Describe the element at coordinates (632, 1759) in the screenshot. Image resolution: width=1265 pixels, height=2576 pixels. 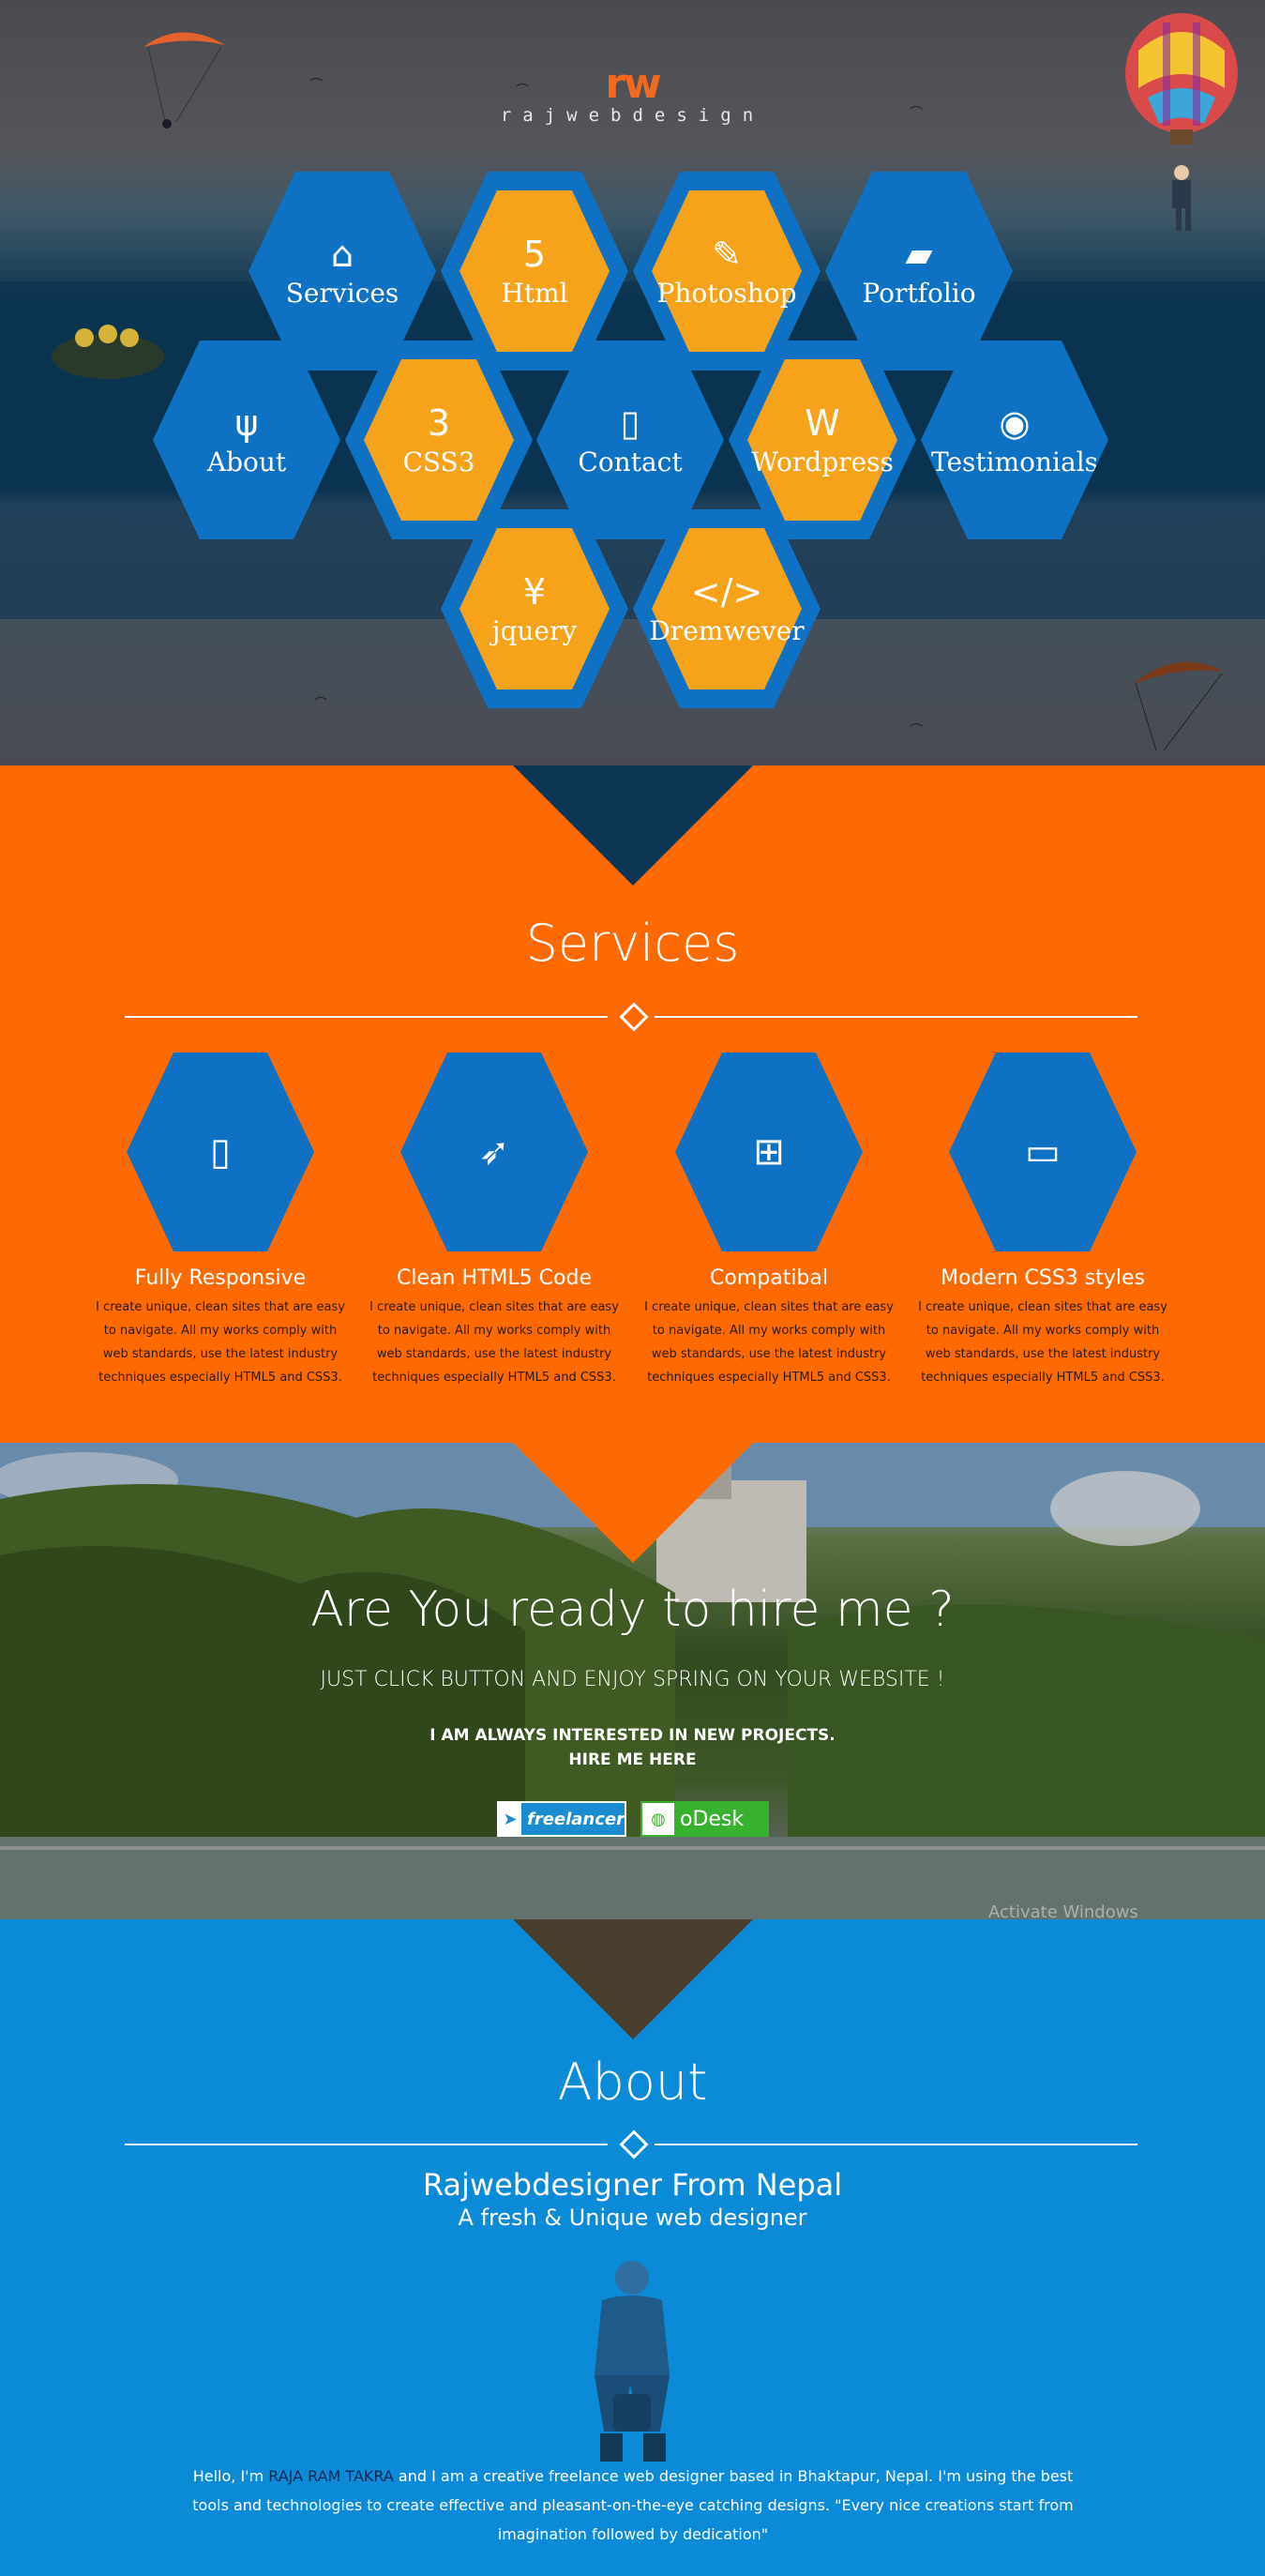
I see `hire-line2: HIRE ME HERE` at that location.